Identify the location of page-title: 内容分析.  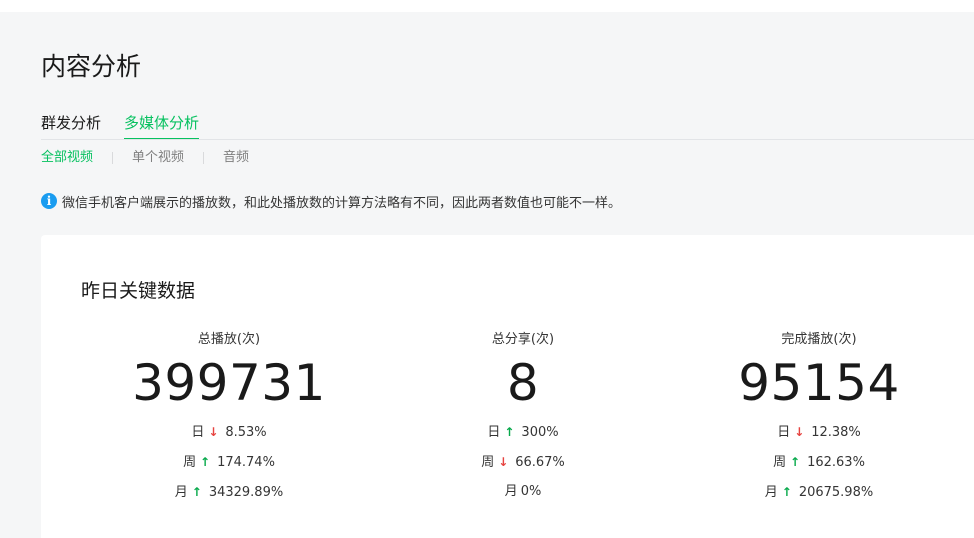
(91, 66).